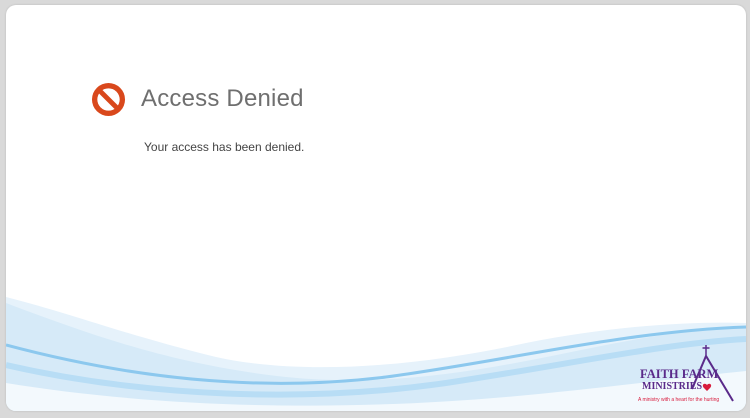 The width and height of the screenshot is (750, 418). Describe the element at coordinates (679, 374) in the screenshot. I see `svg-text: FAITH FARM` at that location.